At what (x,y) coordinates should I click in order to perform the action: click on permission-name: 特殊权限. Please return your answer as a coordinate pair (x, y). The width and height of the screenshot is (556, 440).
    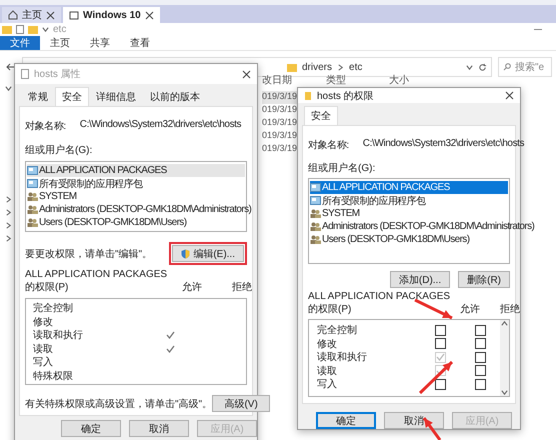
    Looking at the image, I should click on (53, 376).